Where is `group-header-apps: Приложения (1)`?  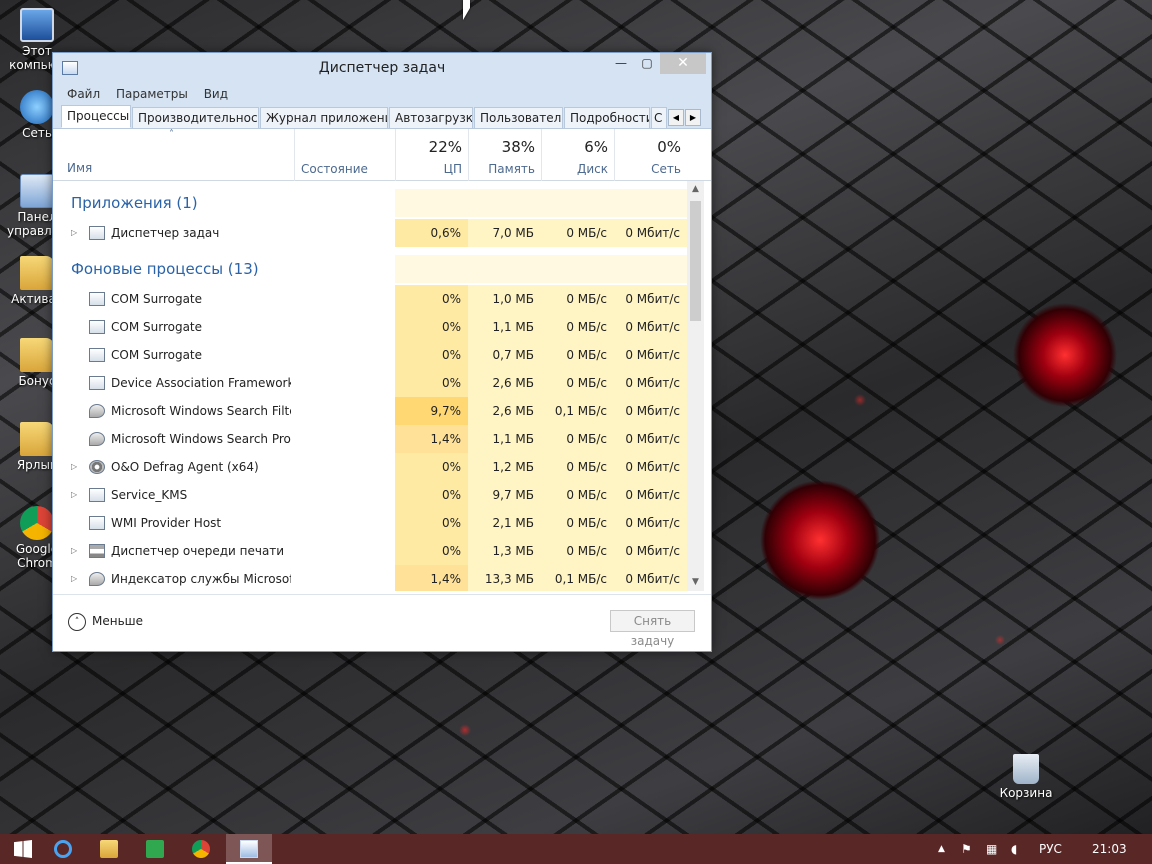
group-header-apps: Приложения (1) is located at coordinates (370, 203).